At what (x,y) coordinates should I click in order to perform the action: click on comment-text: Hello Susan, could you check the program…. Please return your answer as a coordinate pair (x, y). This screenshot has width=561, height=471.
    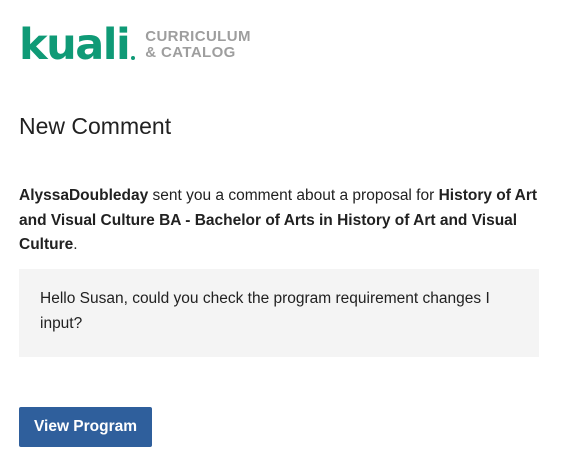
    Looking at the image, I should click on (265, 311).